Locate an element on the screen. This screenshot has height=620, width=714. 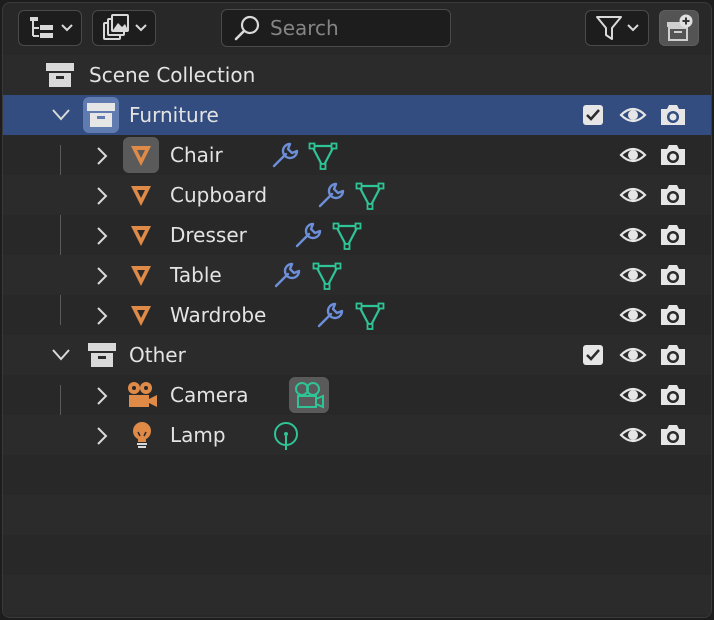
view-layer-icon is located at coordinates (116, 28).